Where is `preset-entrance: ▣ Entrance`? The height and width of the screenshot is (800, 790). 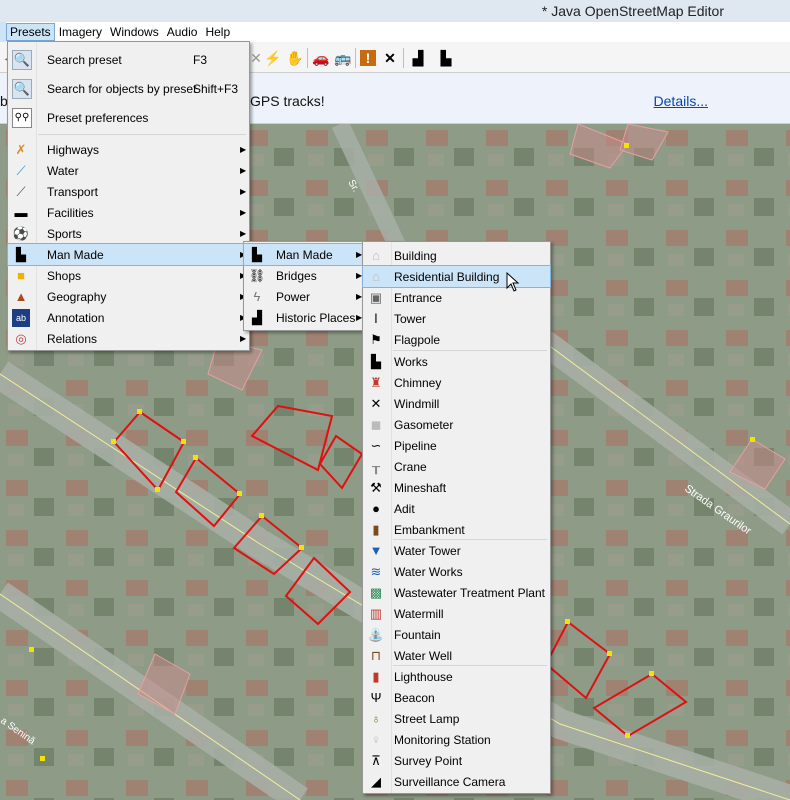 preset-entrance: ▣ Entrance is located at coordinates (456, 297).